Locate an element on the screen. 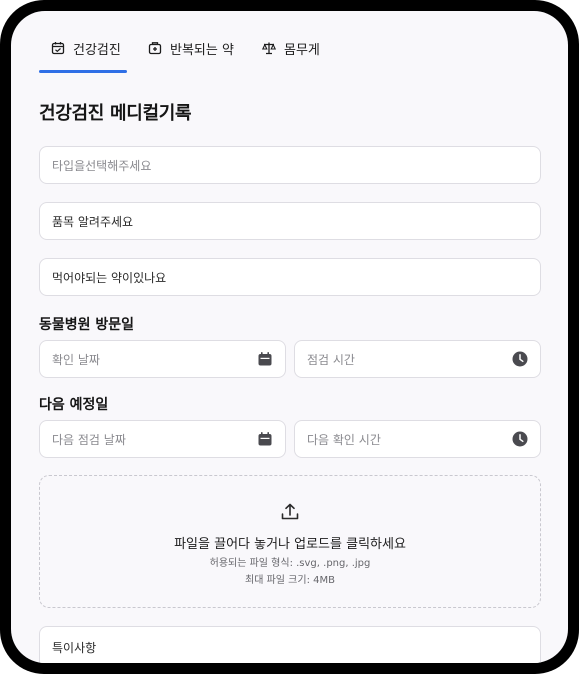  next-time-input: 다음 확인 시간 is located at coordinates (417, 439).